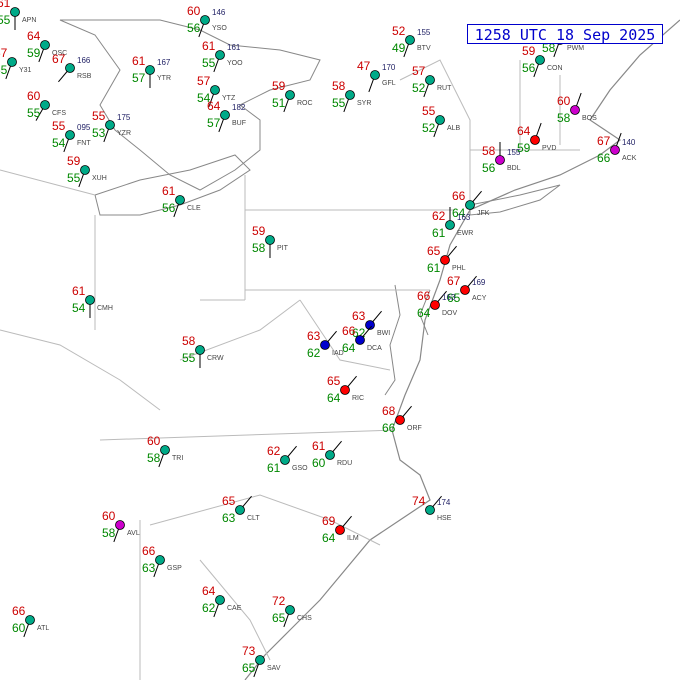 The image size is (680, 680). Describe the element at coordinates (549, 148) in the screenshot. I see `station-id-label: PVD` at that location.